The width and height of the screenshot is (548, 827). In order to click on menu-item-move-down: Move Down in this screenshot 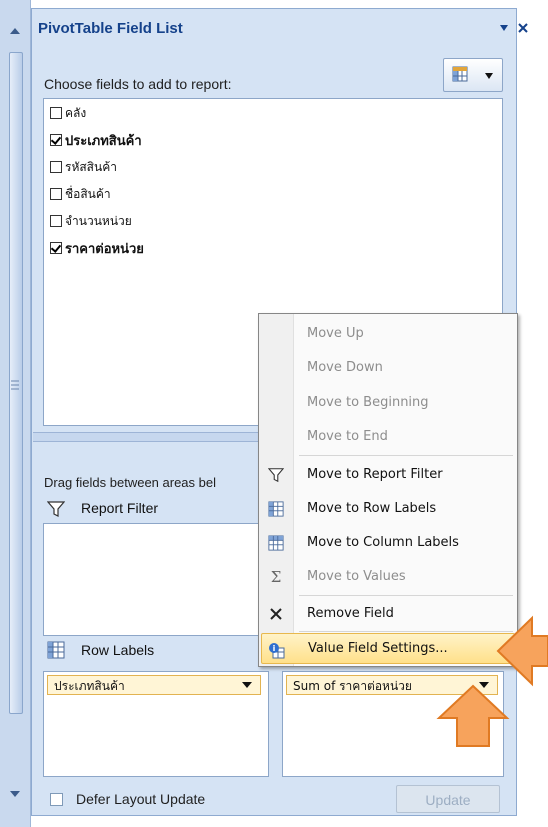, I will do `click(388, 368)`.